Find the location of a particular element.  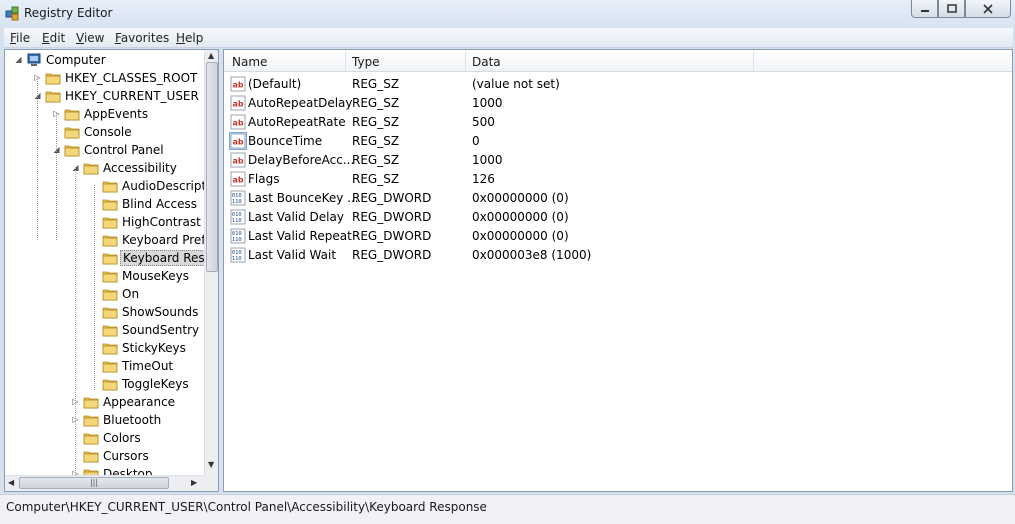

menu-view: View is located at coordinates (90, 38).